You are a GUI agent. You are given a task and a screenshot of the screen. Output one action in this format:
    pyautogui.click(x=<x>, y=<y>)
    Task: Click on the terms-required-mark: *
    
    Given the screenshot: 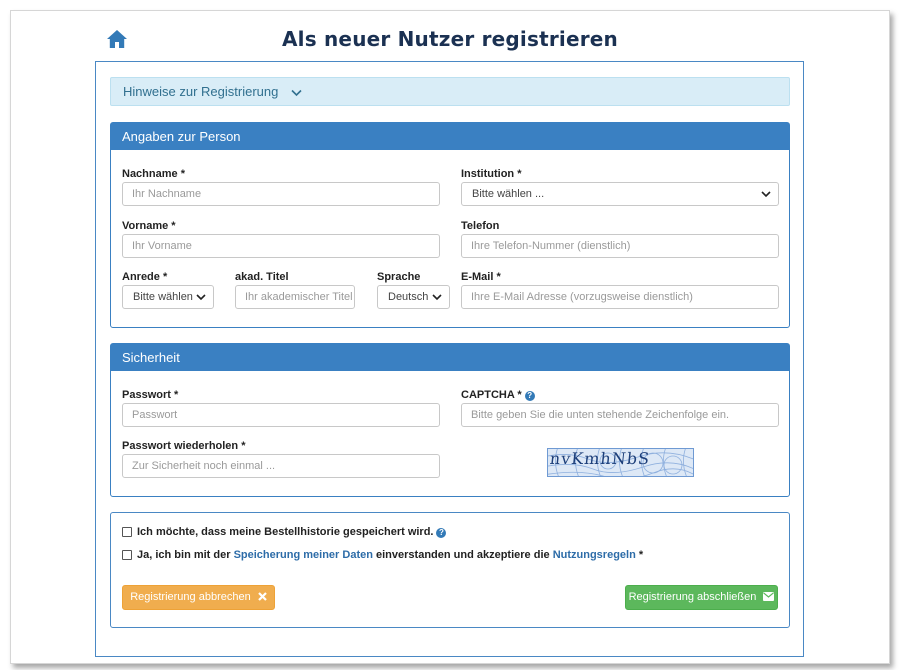 What is the action you would take?
    pyautogui.click(x=639, y=555)
    